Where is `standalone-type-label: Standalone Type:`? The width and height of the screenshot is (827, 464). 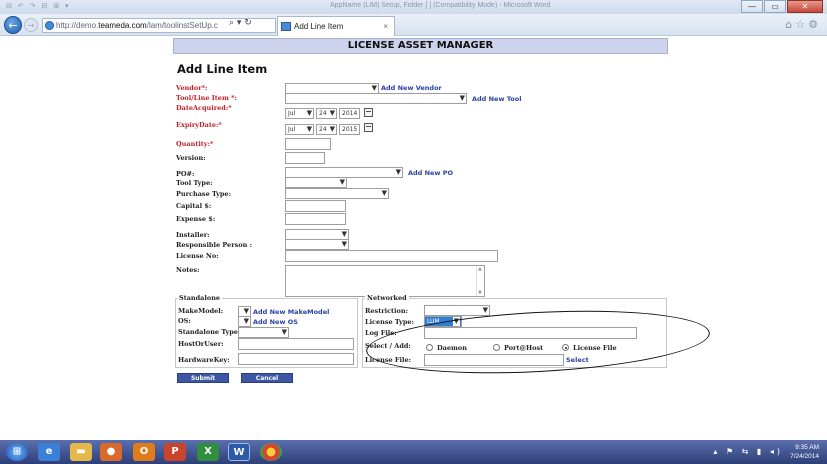
standalone-type-label: Standalone Type: is located at coordinates (209, 332).